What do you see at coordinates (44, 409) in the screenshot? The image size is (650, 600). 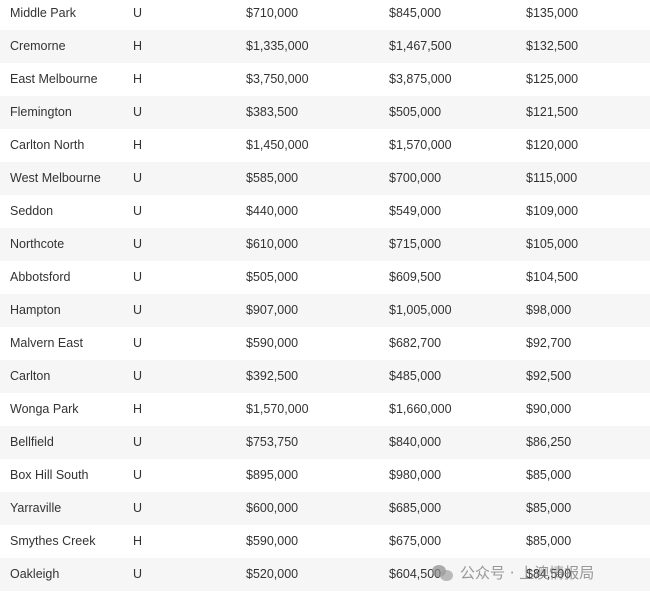 I see `suburb-cell: Wonga Park` at bounding box center [44, 409].